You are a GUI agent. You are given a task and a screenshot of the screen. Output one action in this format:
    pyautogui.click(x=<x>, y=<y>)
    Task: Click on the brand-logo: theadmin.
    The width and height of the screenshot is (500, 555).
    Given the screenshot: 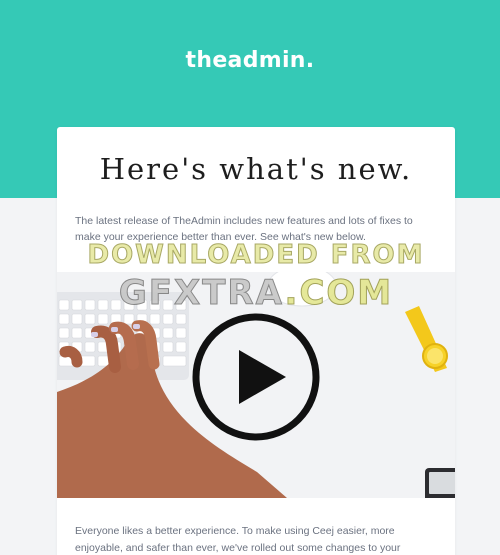 What is the action you would take?
    pyautogui.click(x=250, y=60)
    